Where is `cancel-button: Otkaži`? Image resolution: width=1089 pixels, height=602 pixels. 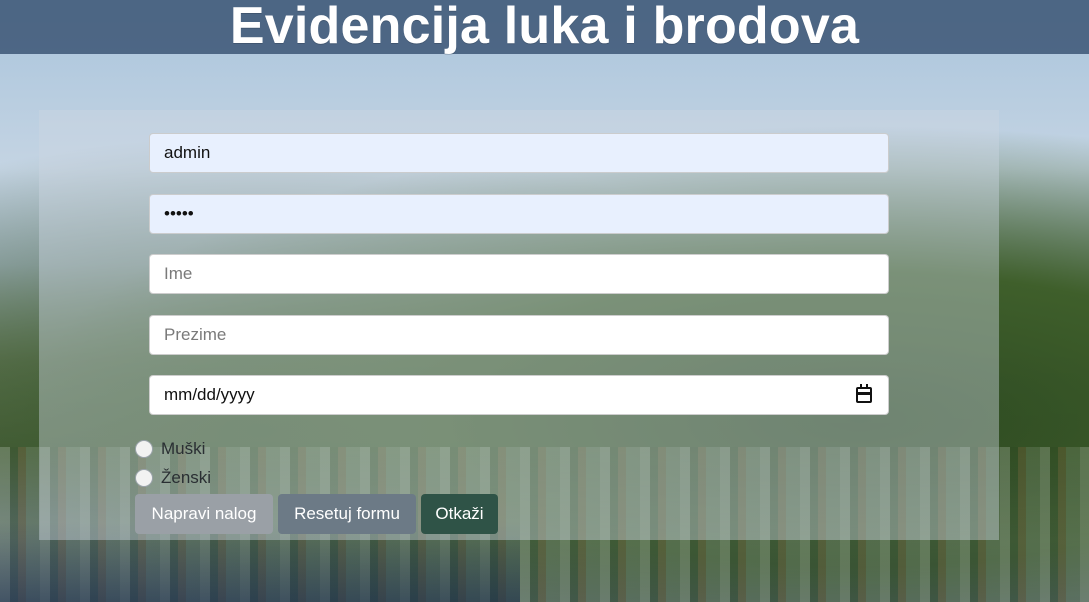
cancel-button: Otkaži is located at coordinates (459, 514).